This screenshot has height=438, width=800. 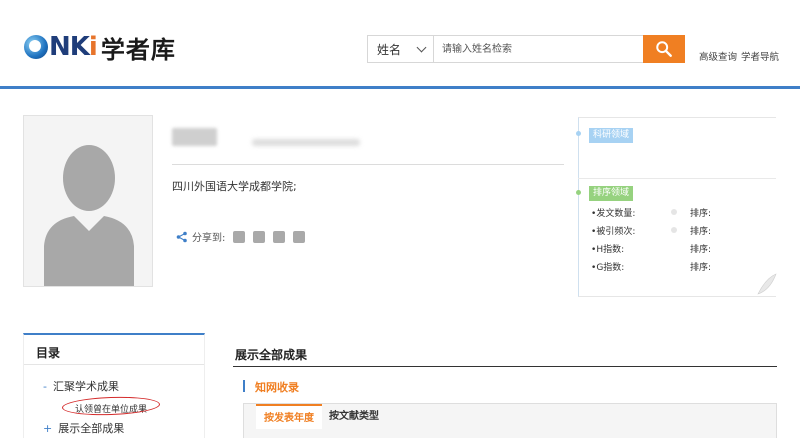 What do you see at coordinates (718, 57) in the screenshot?
I see `advanced-search-link: 高级查询` at bounding box center [718, 57].